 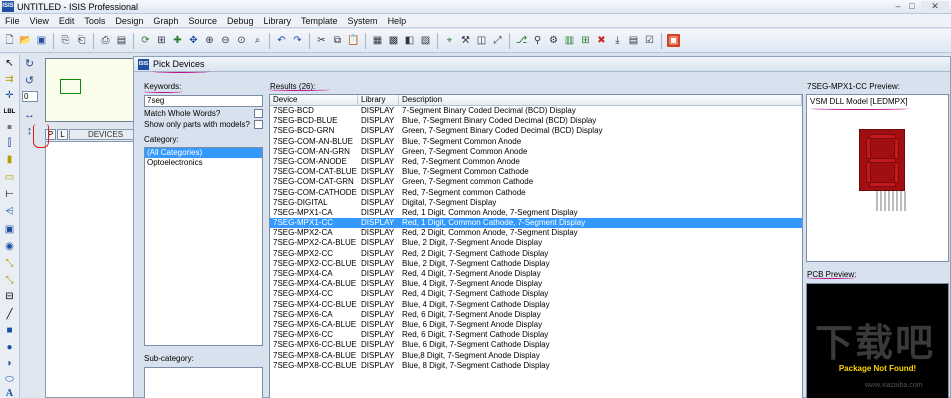 What do you see at coordinates (337, 40) in the screenshot?
I see `copy-icon: ⧉` at bounding box center [337, 40].